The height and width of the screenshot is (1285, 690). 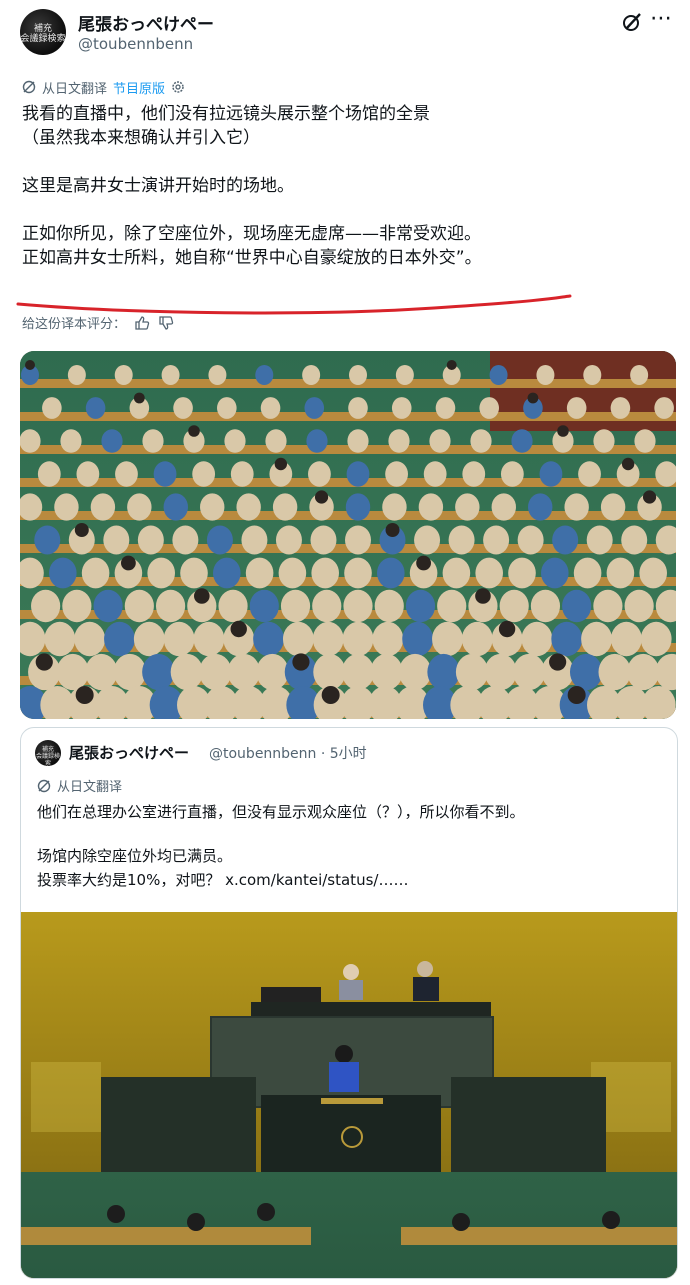 I want to click on post-line: 我看的直播中，他们没有拉远镜头展示整个场馆的全景, so click(x=226, y=114).